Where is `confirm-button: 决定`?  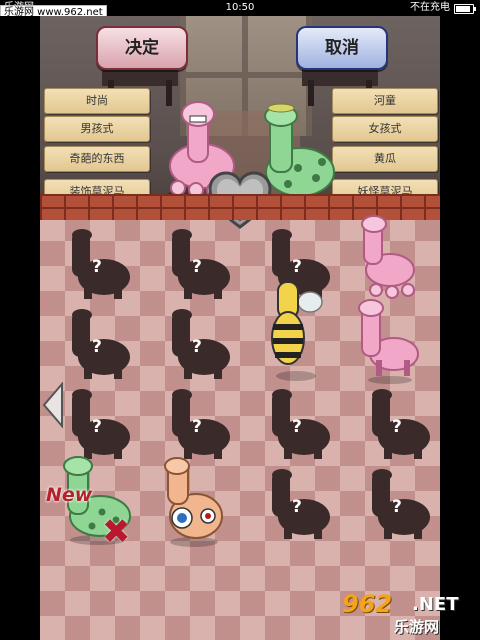 confirm-button: 决定 is located at coordinates (142, 48).